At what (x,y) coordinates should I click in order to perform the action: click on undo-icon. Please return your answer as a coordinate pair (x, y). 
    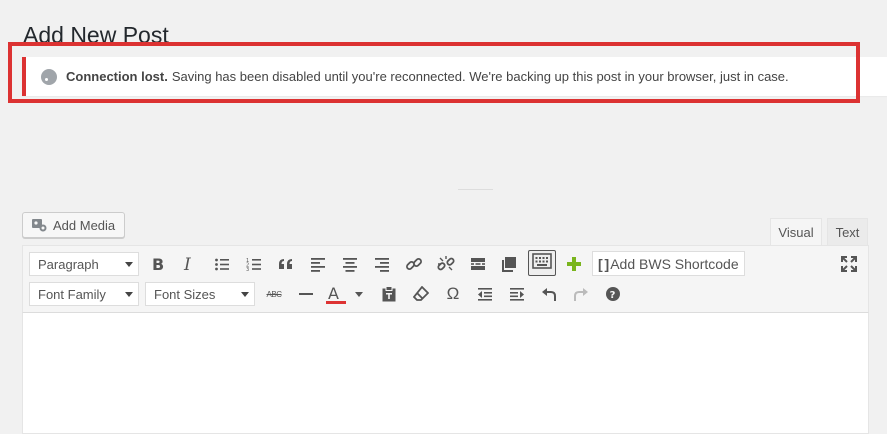
    Looking at the image, I should click on (549, 294).